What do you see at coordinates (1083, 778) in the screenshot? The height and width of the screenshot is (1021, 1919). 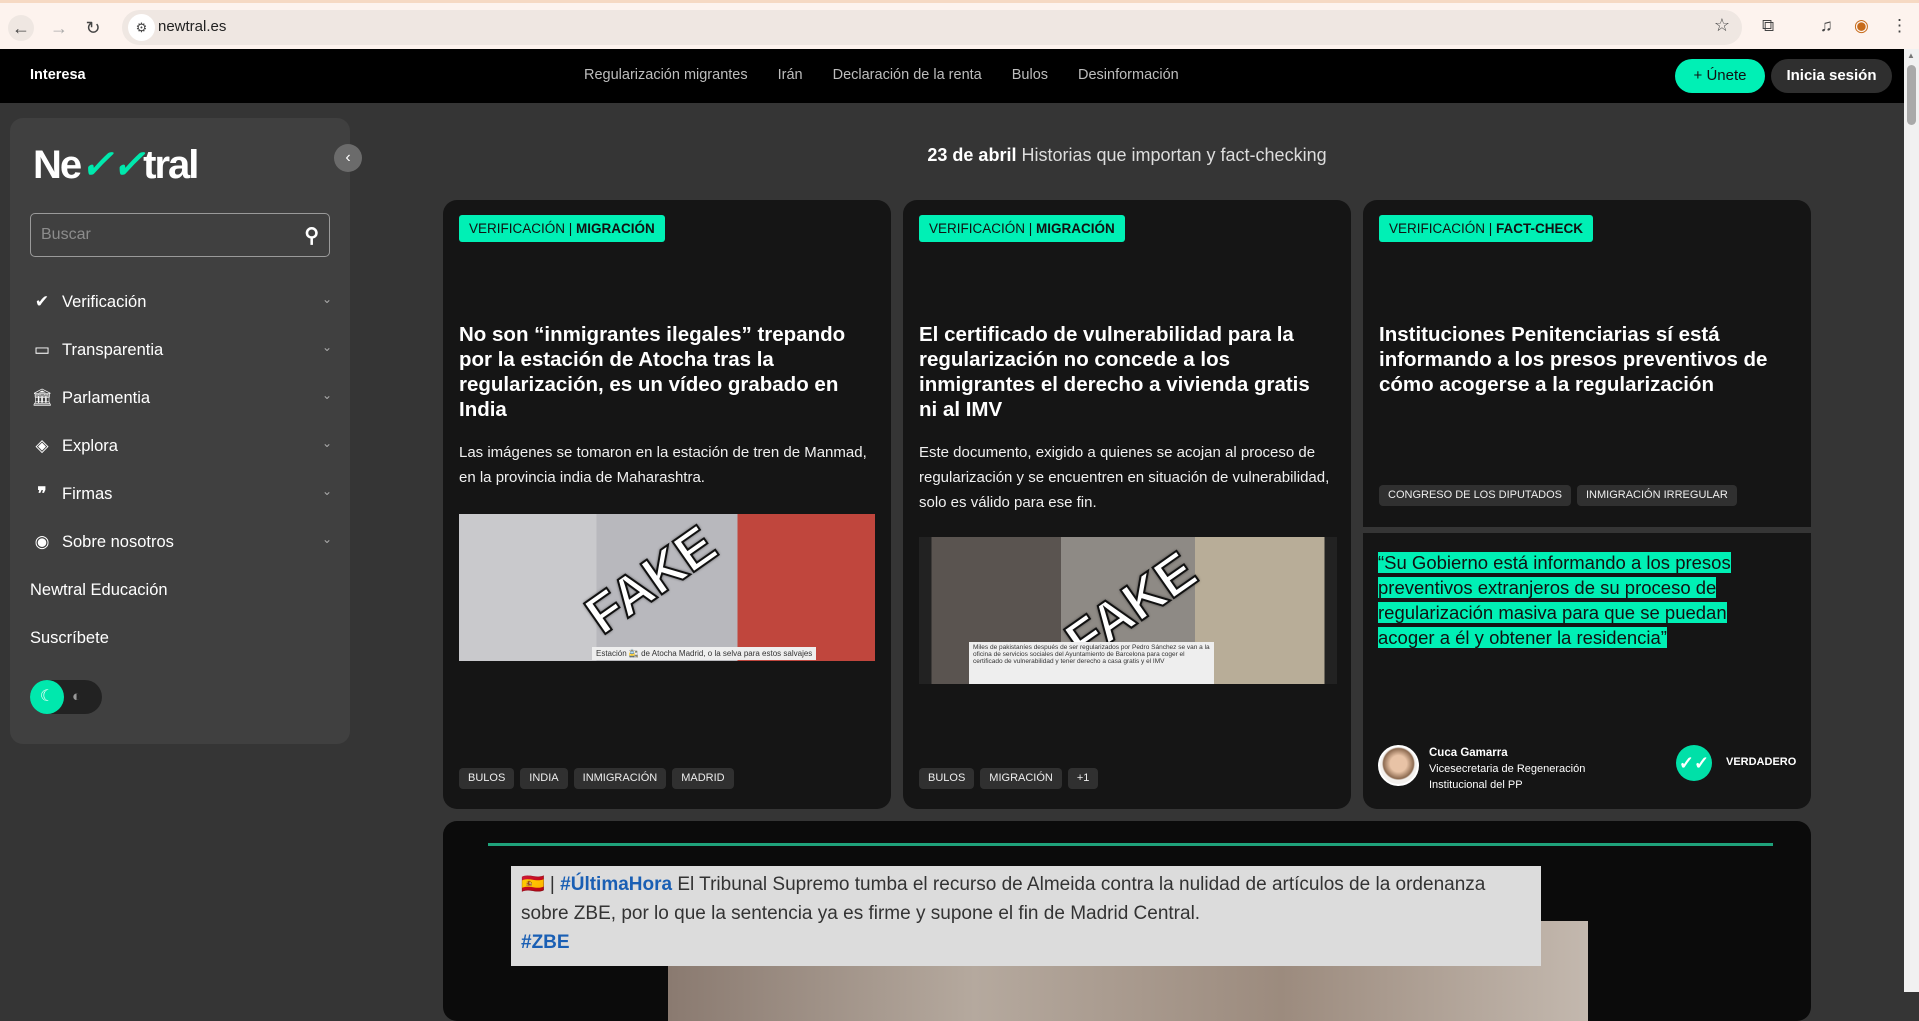 I see `more-tags-chip: +1` at bounding box center [1083, 778].